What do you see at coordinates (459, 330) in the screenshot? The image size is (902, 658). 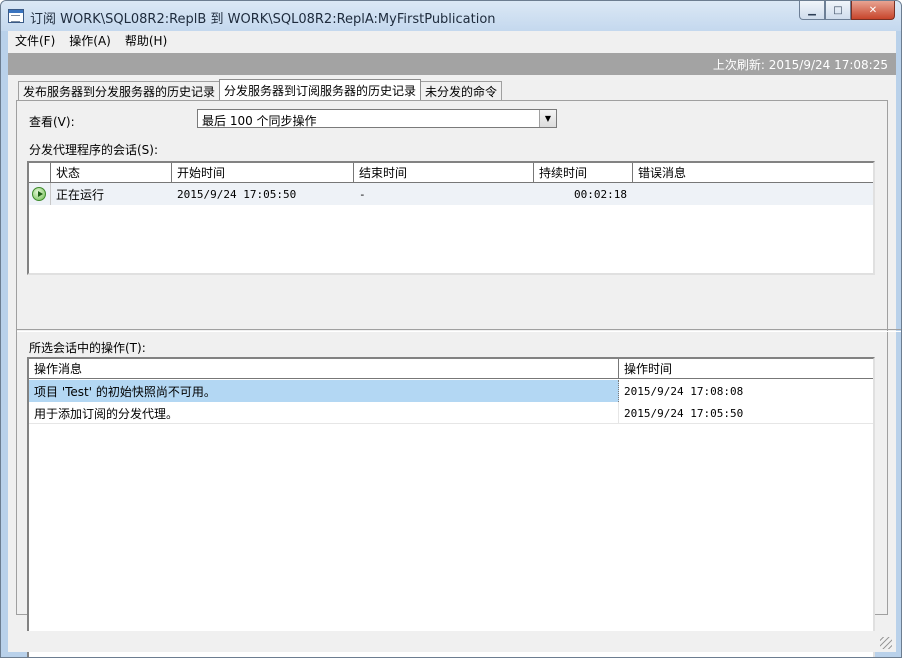 I see `pane-splitter` at bounding box center [459, 330].